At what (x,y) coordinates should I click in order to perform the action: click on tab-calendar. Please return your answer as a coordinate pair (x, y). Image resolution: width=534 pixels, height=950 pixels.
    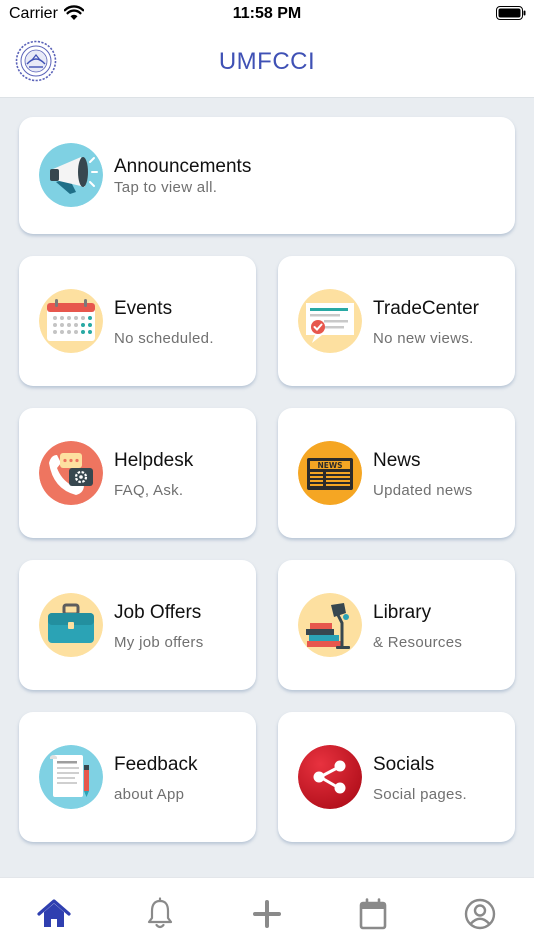
    Looking at the image, I should click on (373, 914).